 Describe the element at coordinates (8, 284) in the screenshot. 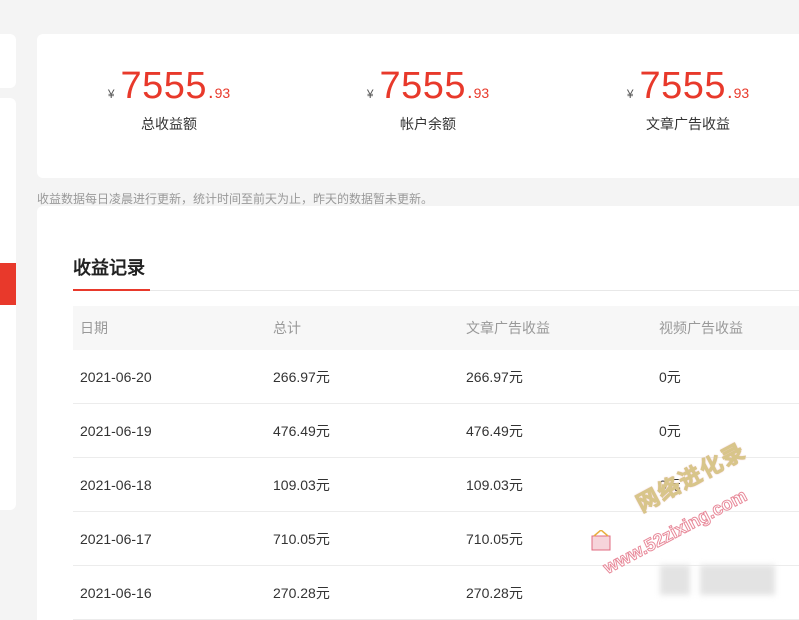

I see `sidebar-active-item` at that location.